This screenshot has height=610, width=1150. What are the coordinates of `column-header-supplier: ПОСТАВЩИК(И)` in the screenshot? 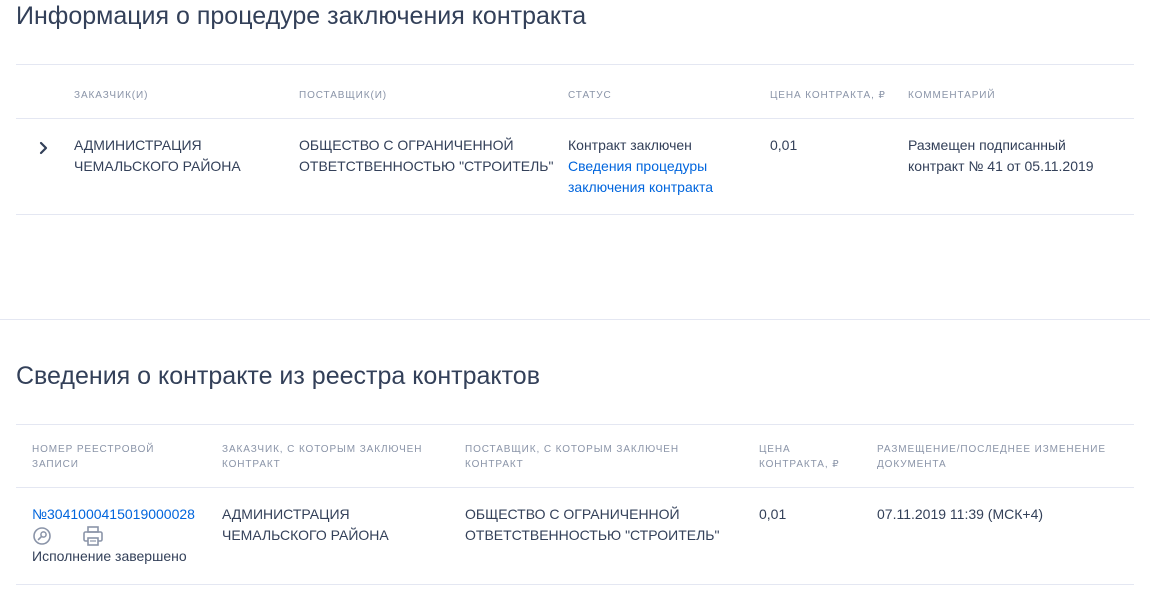 It's located at (343, 95).